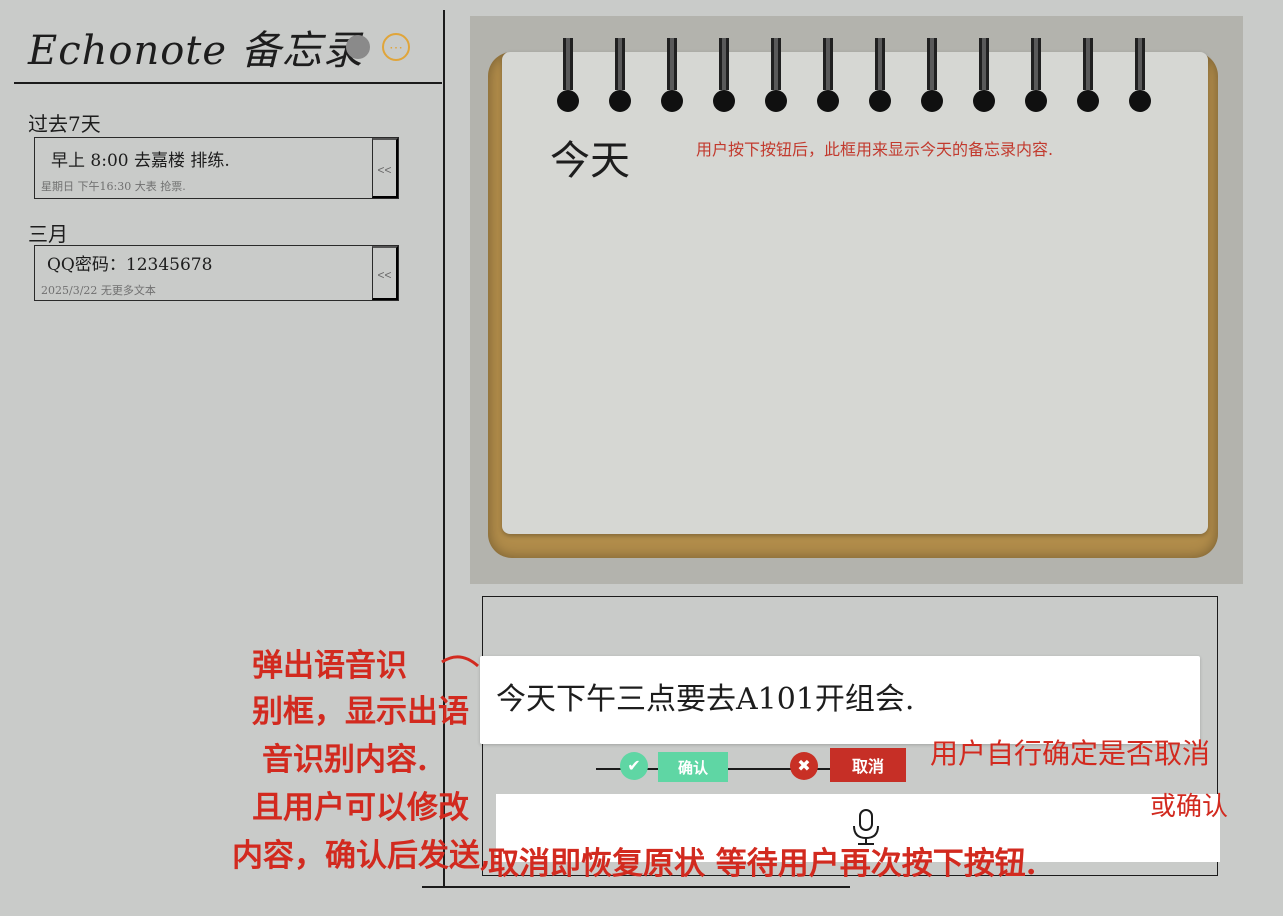  What do you see at coordinates (841, 695) in the screenshot?
I see `recognized-text-input` at bounding box center [841, 695].